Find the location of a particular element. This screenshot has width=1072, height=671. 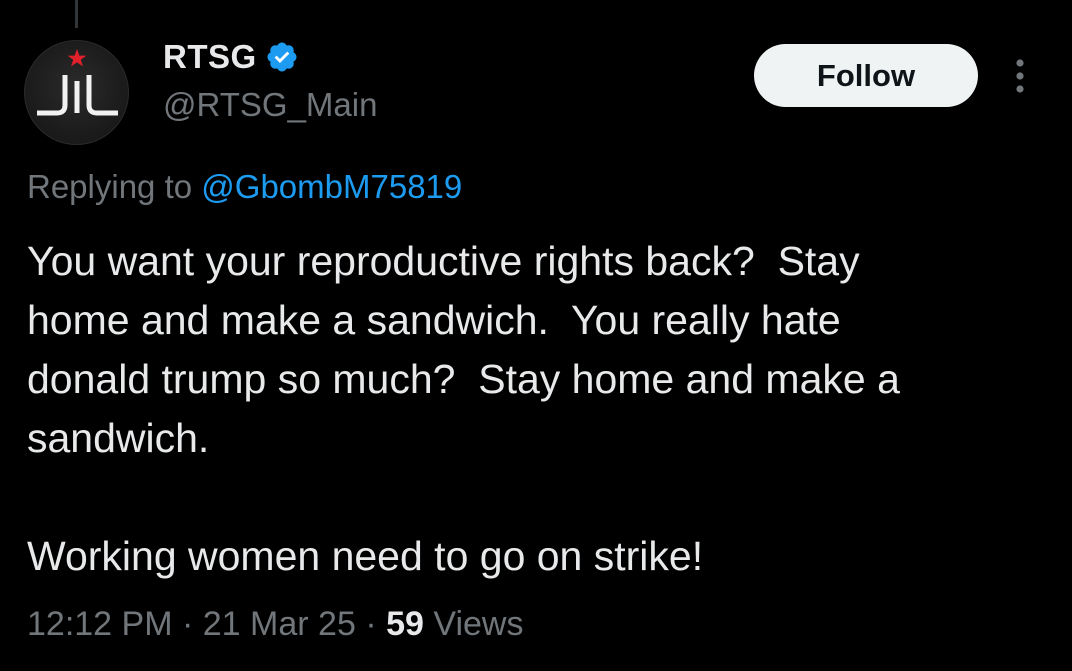

views-count: 59 is located at coordinates (405, 624).